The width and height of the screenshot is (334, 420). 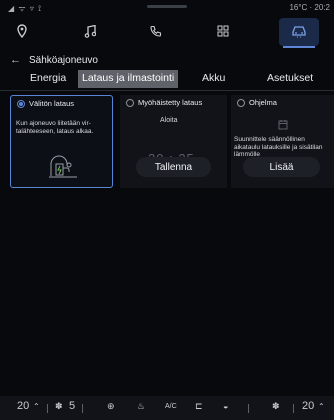 I want to click on page-header: ← Sähköajoneuvo, so click(x=54, y=60).